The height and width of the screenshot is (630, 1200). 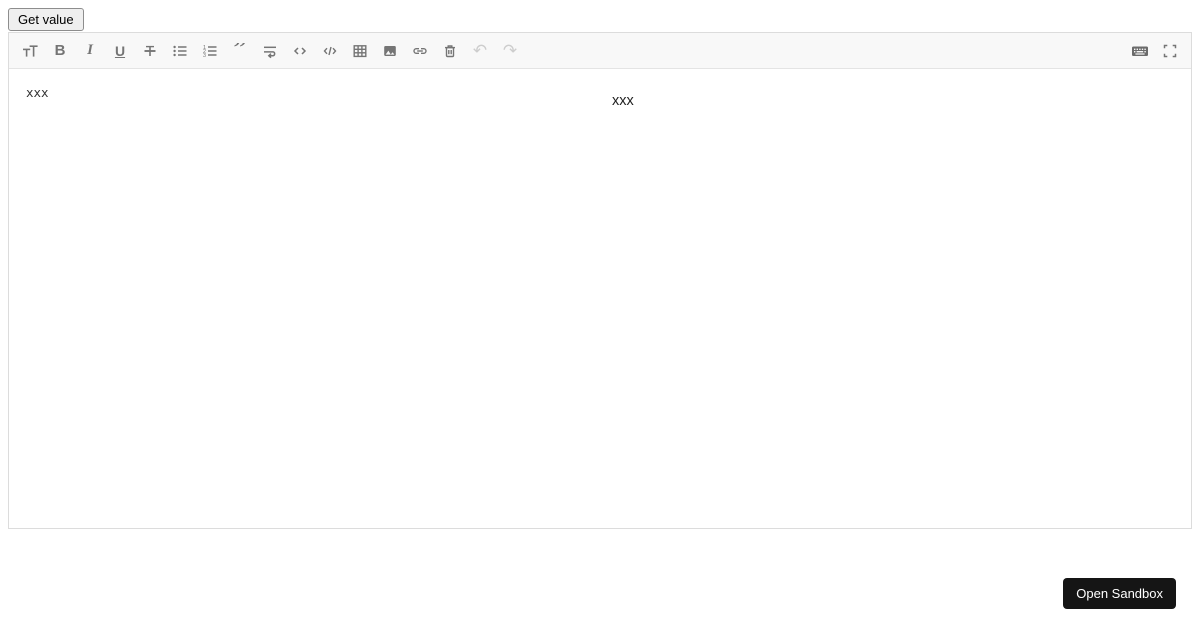 I want to click on italic-icon: I, so click(x=90, y=50).